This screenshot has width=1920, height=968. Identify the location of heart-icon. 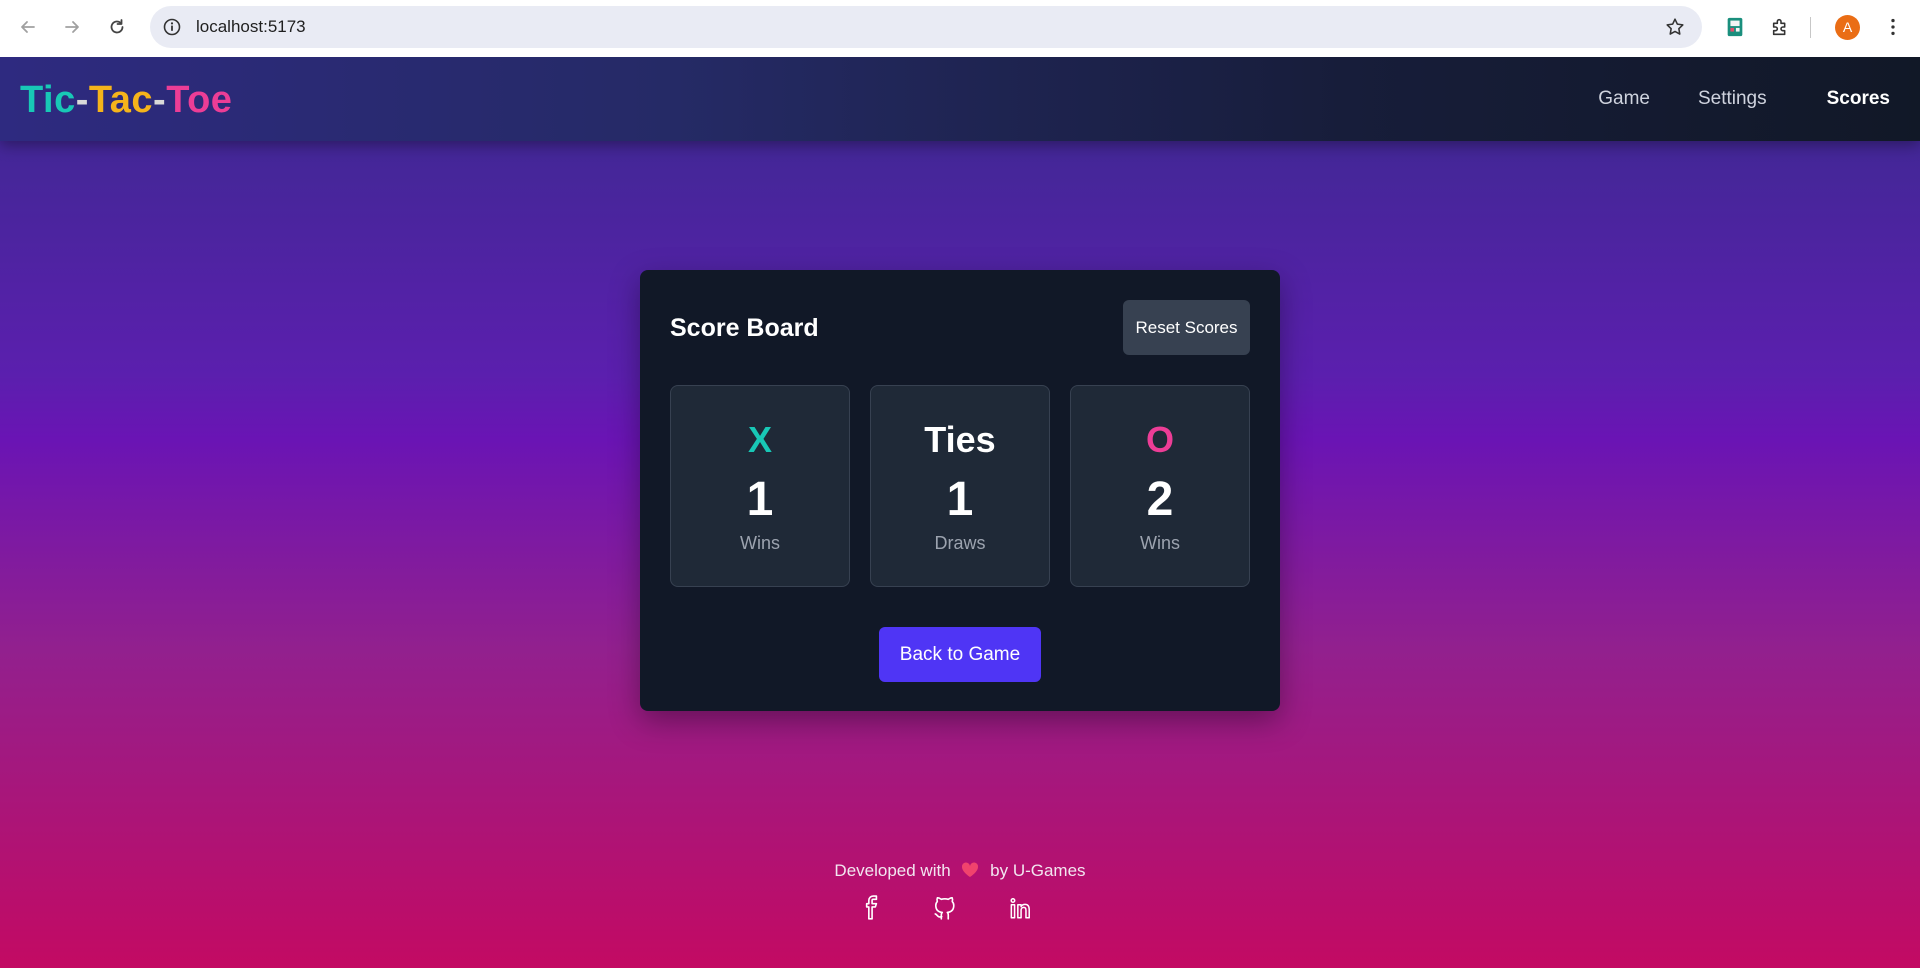
(970, 869).